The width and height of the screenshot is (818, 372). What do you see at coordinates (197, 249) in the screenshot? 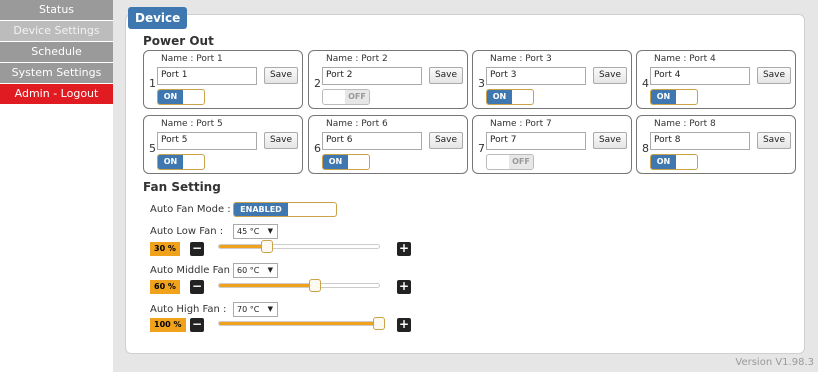
I see `low-fan-minus-button: −` at bounding box center [197, 249].